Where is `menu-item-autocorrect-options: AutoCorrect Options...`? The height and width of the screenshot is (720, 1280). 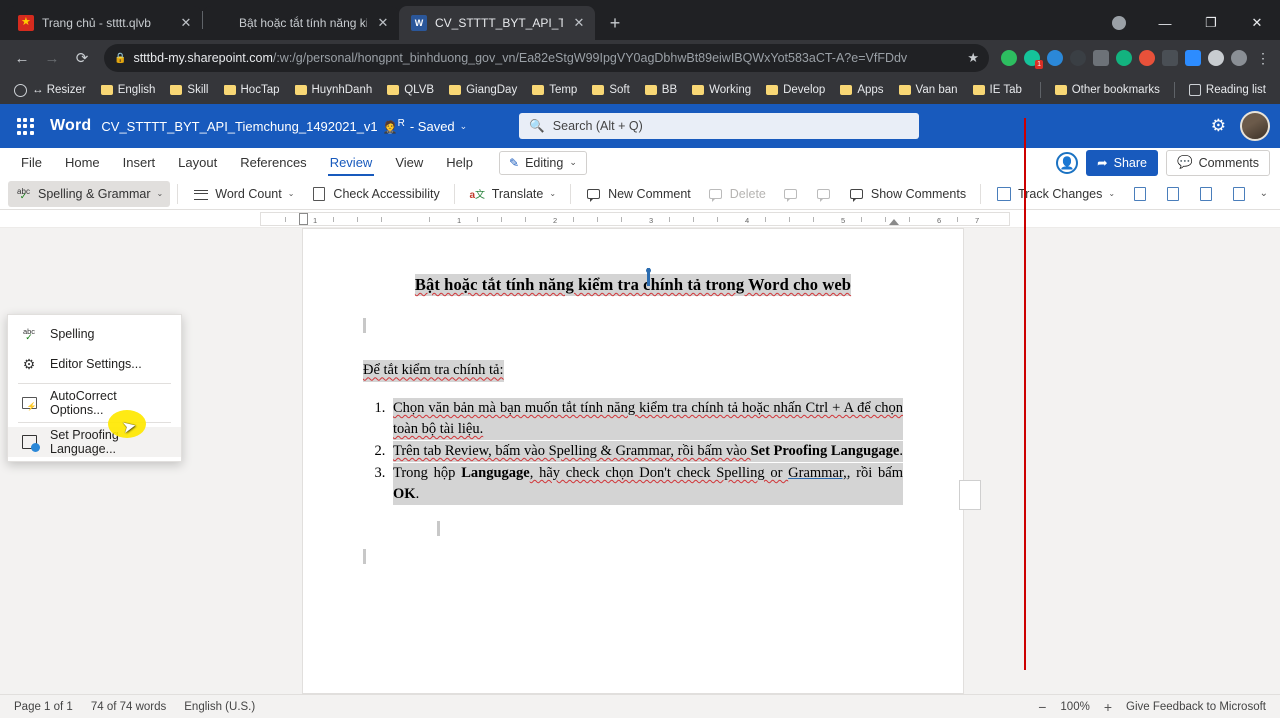 menu-item-autocorrect-options: AutoCorrect Options... is located at coordinates (94, 403).